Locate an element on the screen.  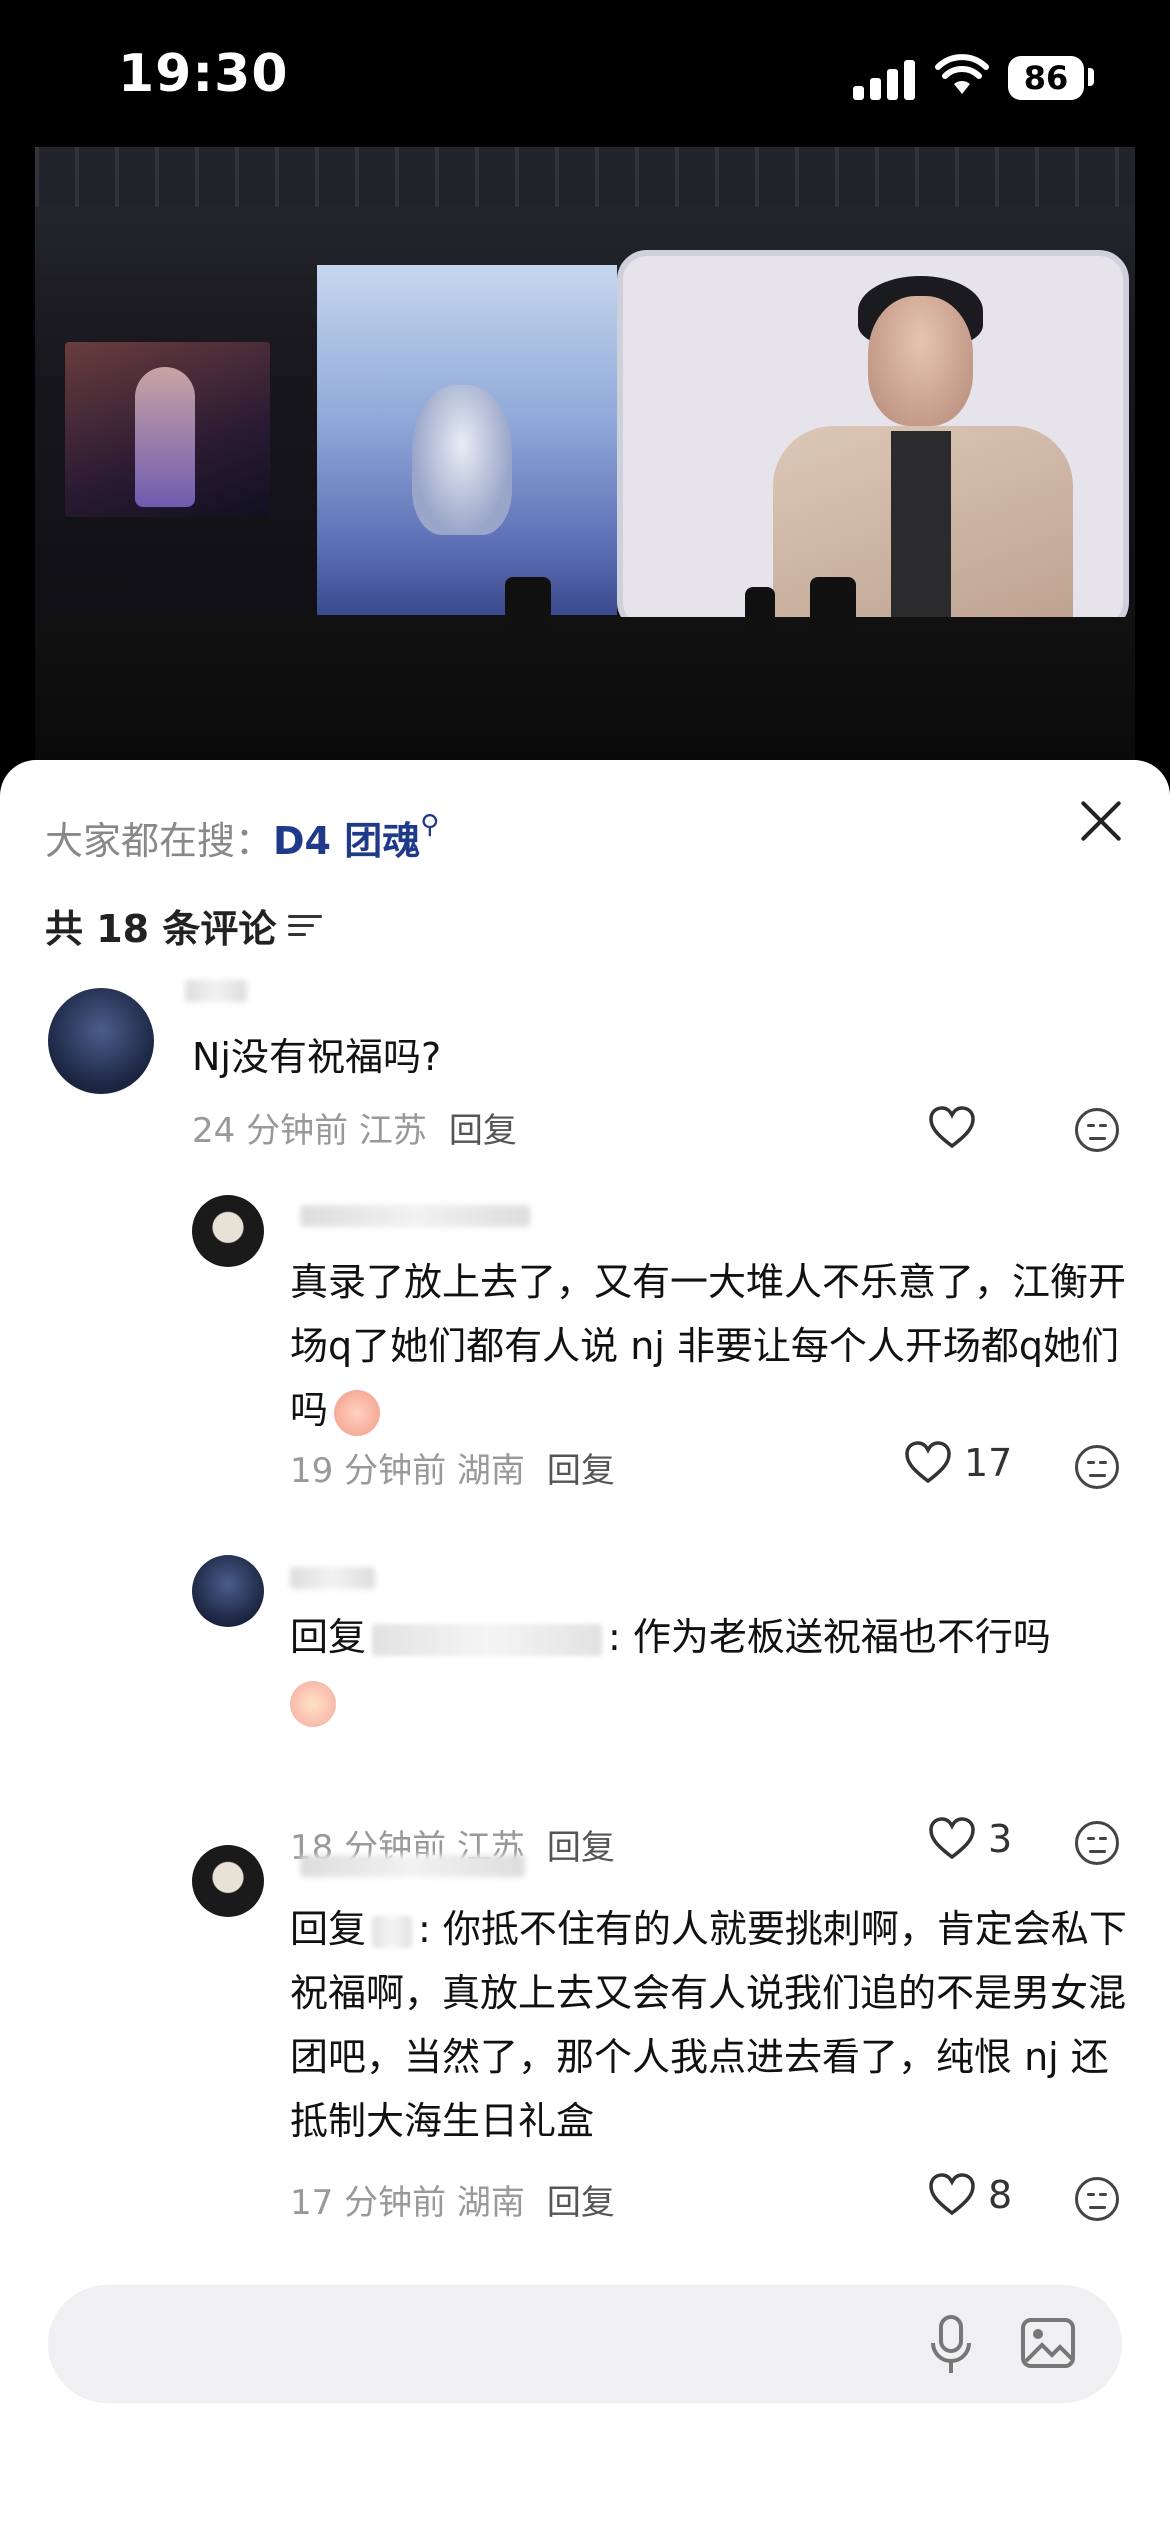
comment-text: 回复: 作为老板送祝福也不行吗 is located at coordinates (710, 1669).